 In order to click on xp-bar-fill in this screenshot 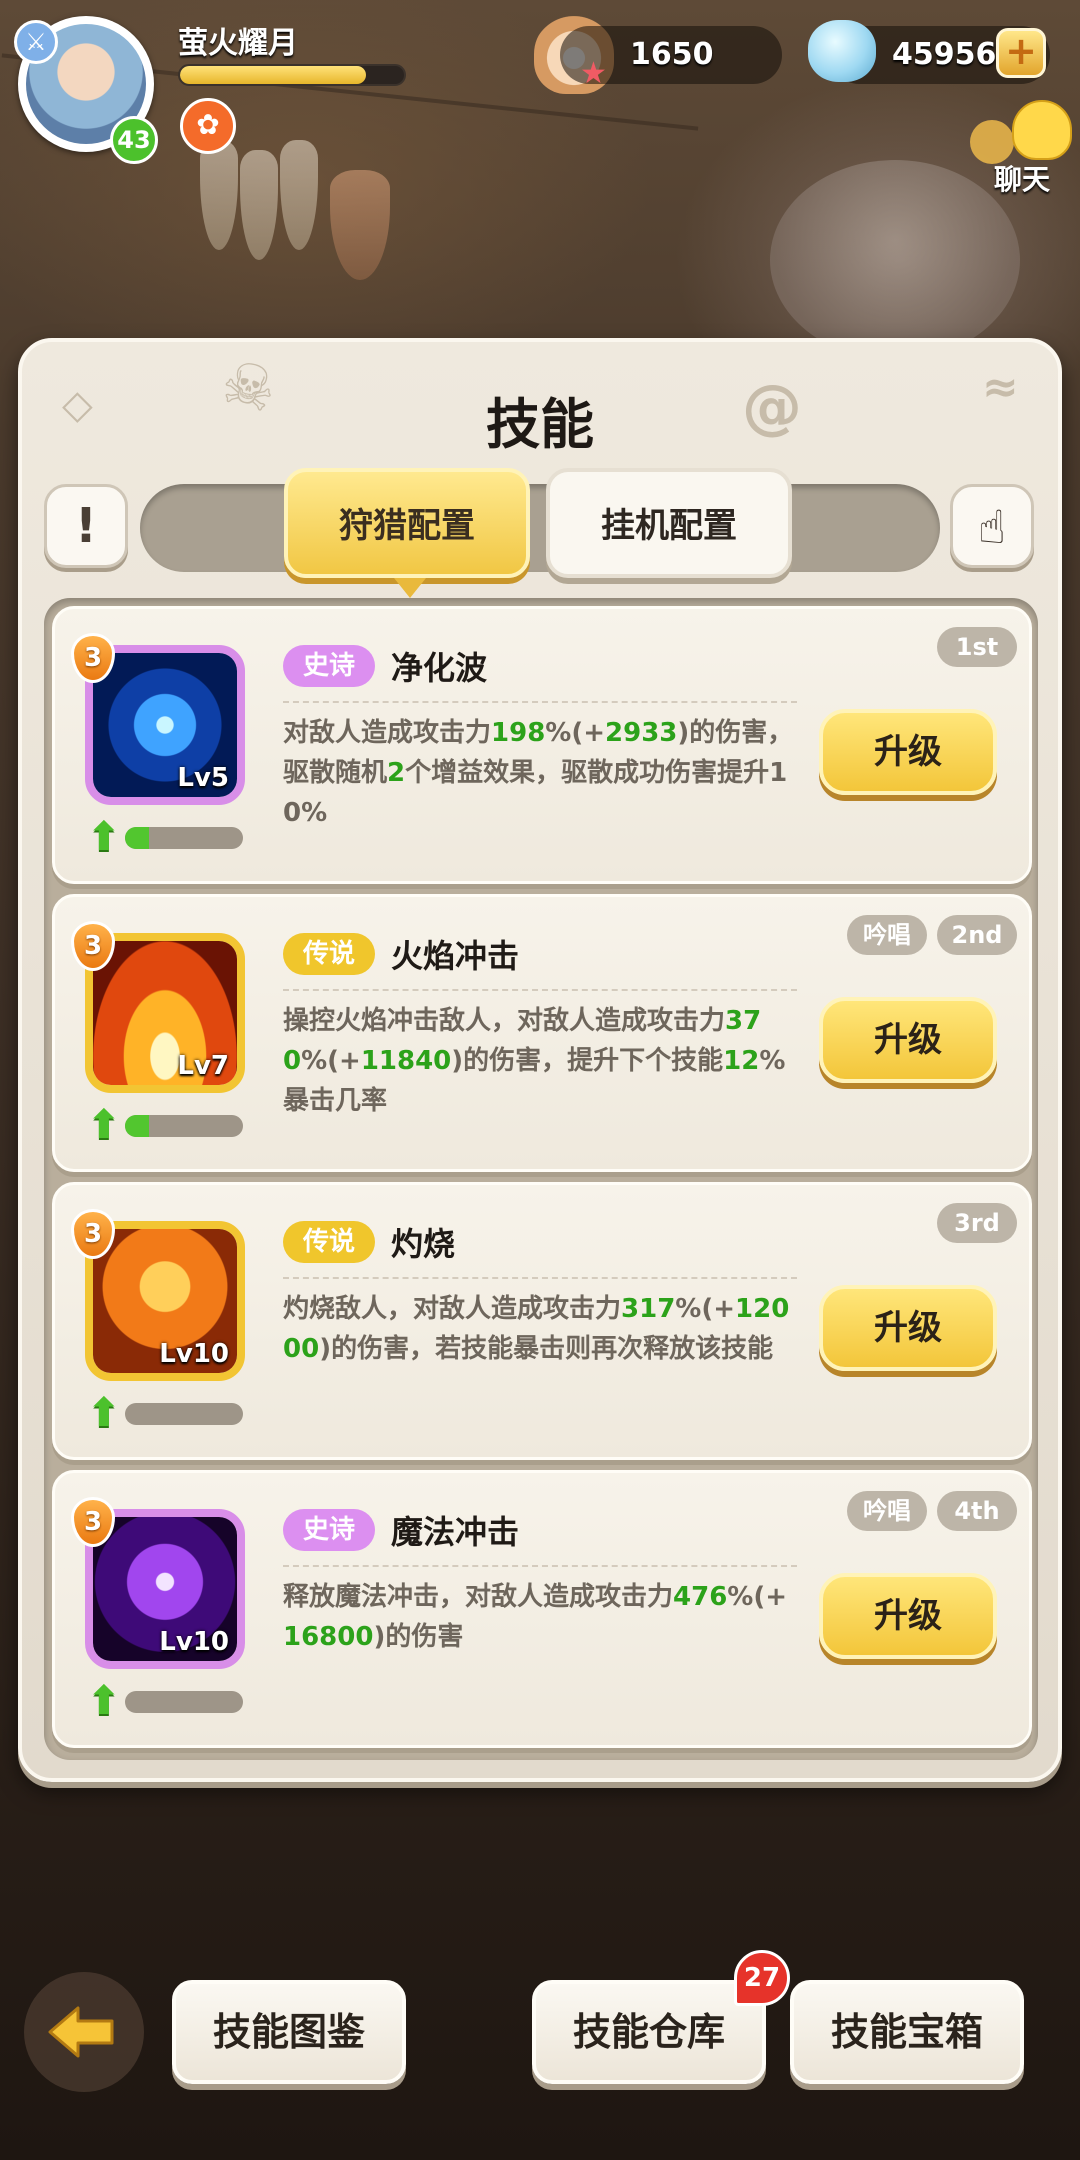, I will do `click(273, 75)`.